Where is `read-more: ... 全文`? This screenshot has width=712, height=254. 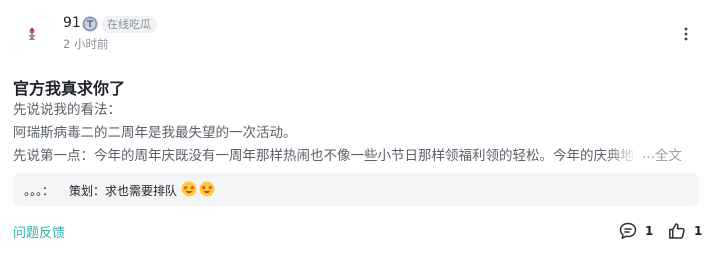
read-more: ... 全文 is located at coordinates (661, 154).